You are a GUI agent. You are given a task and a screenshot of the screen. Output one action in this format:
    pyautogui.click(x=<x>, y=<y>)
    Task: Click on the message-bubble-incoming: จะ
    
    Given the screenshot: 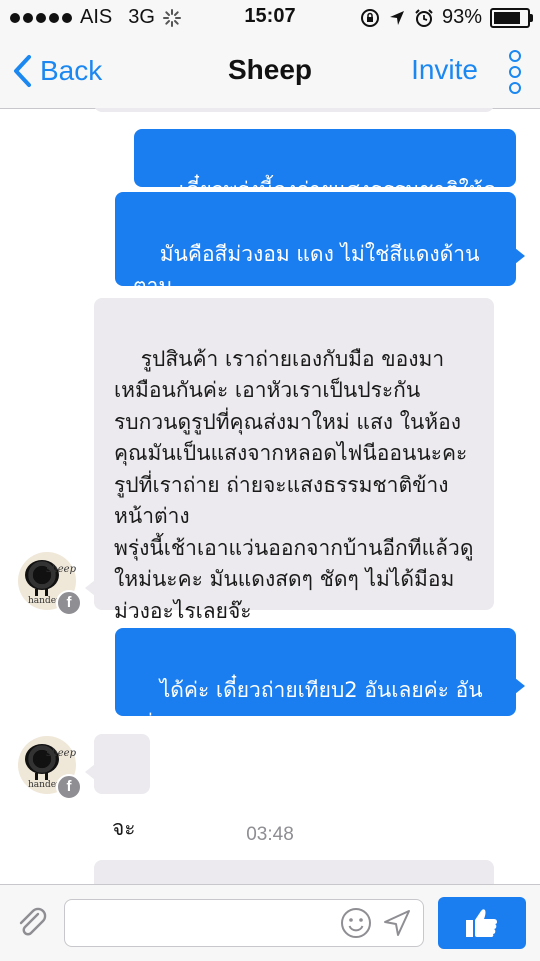 What is the action you would take?
    pyautogui.click(x=117, y=787)
    